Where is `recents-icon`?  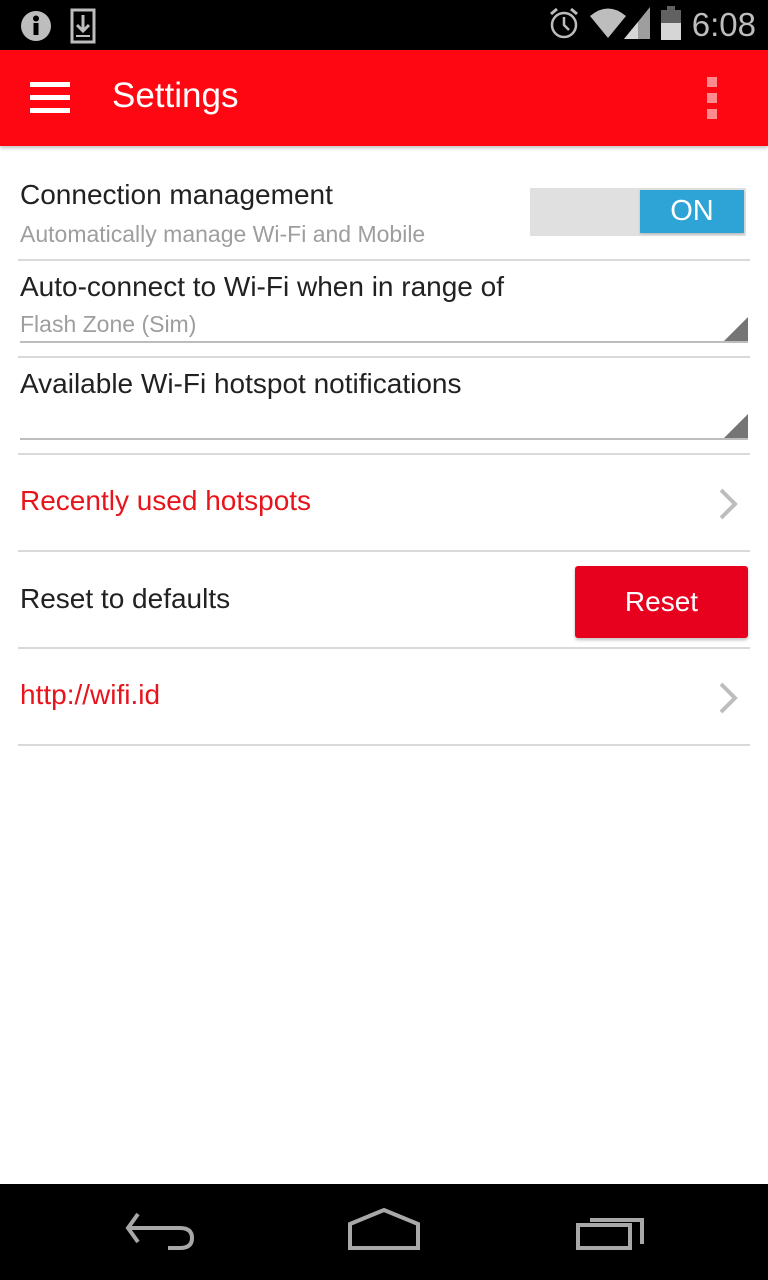 recents-icon is located at coordinates (610, 1234).